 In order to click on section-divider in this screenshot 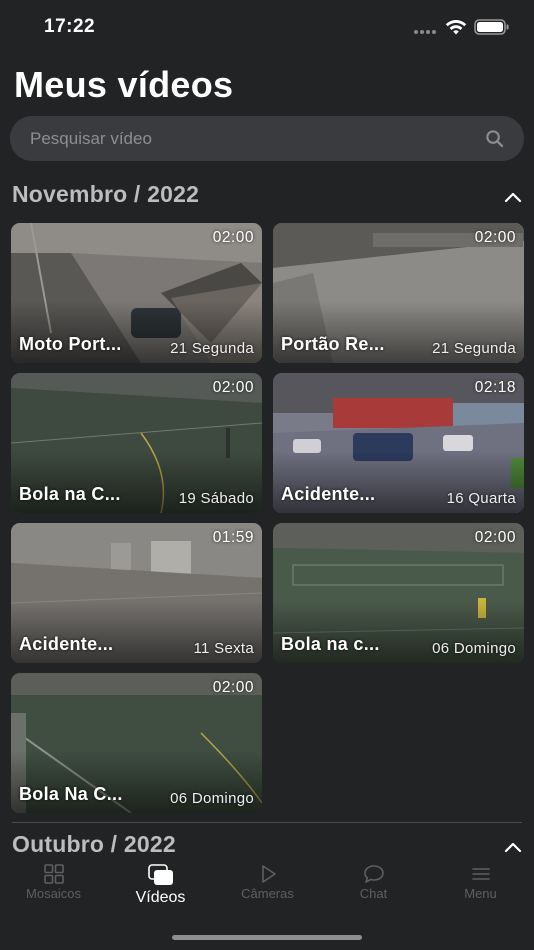, I will do `click(267, 822)`.